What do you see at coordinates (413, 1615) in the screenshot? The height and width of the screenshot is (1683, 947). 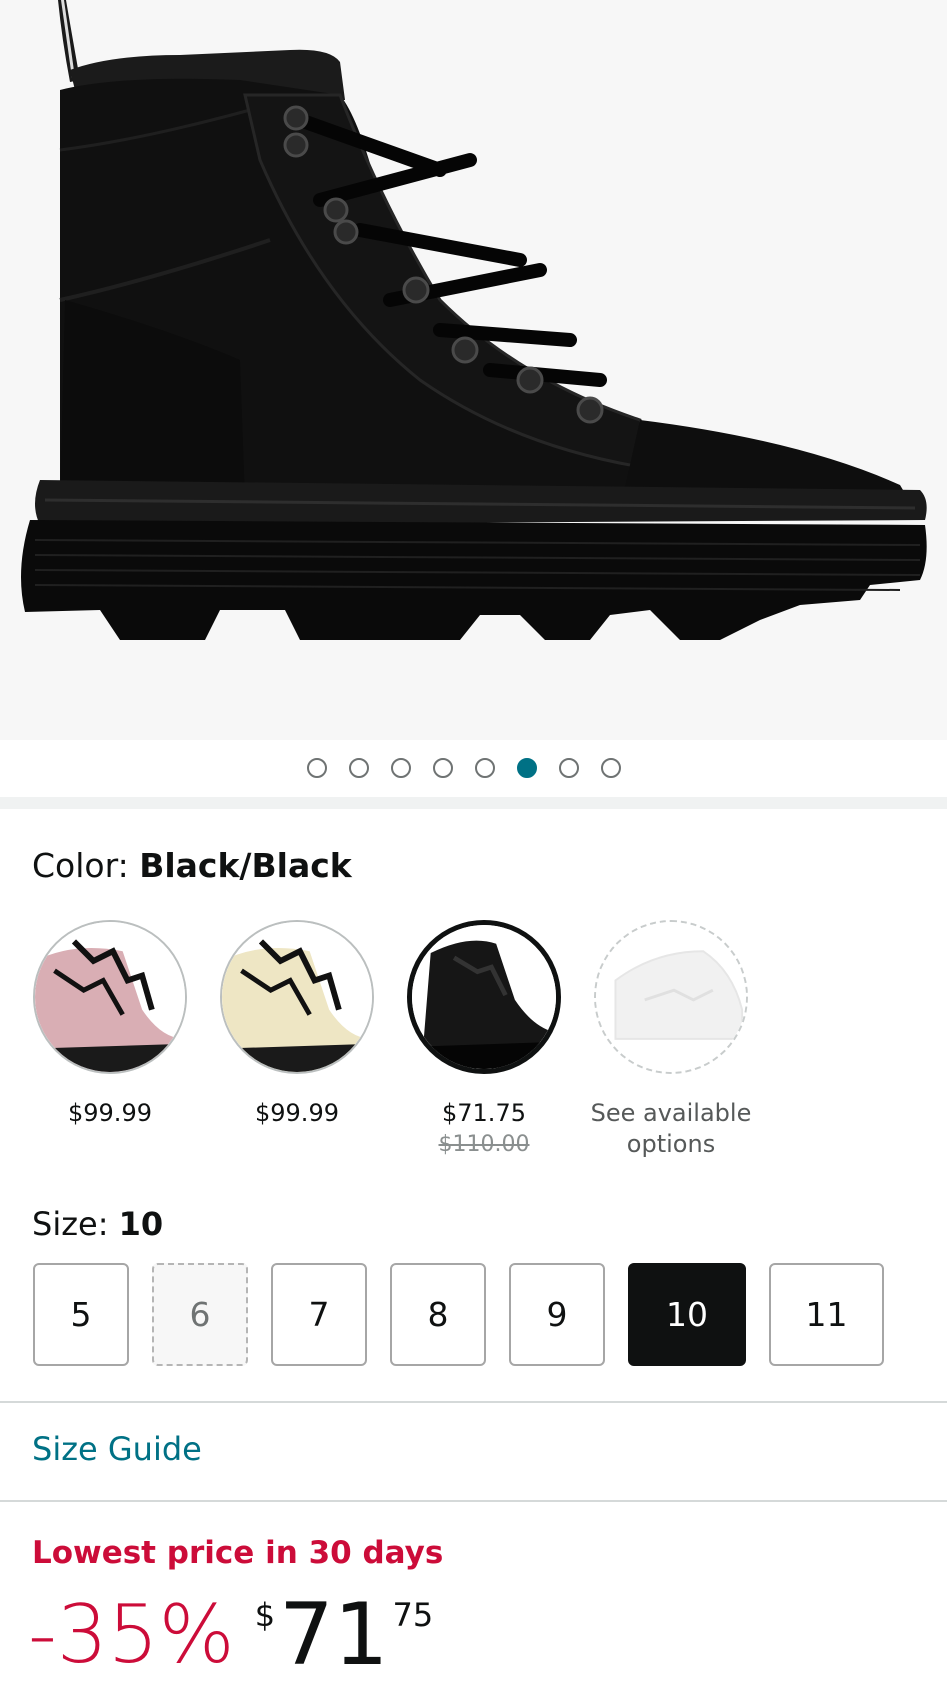 I see `price-fraction: 75` at bounding box center [413, 1615].